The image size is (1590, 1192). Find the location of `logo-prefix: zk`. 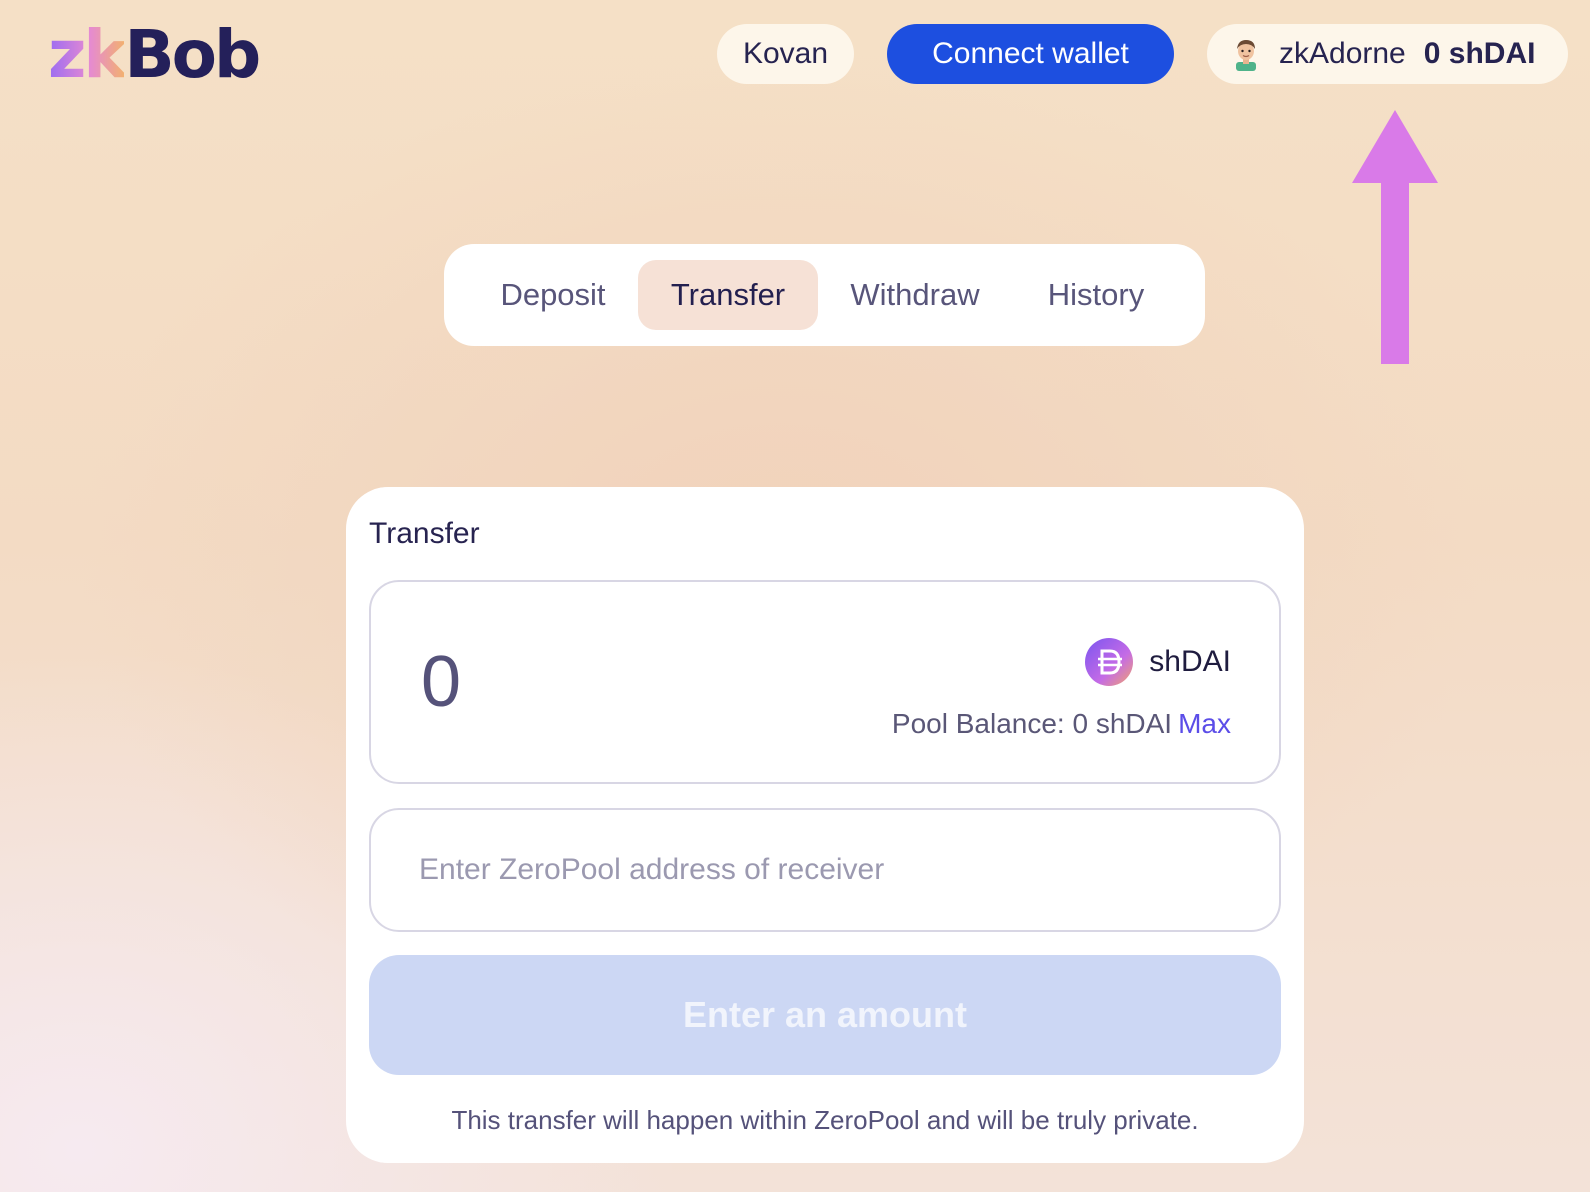

logo-prefix: zk is located at coordinates (87, 54).